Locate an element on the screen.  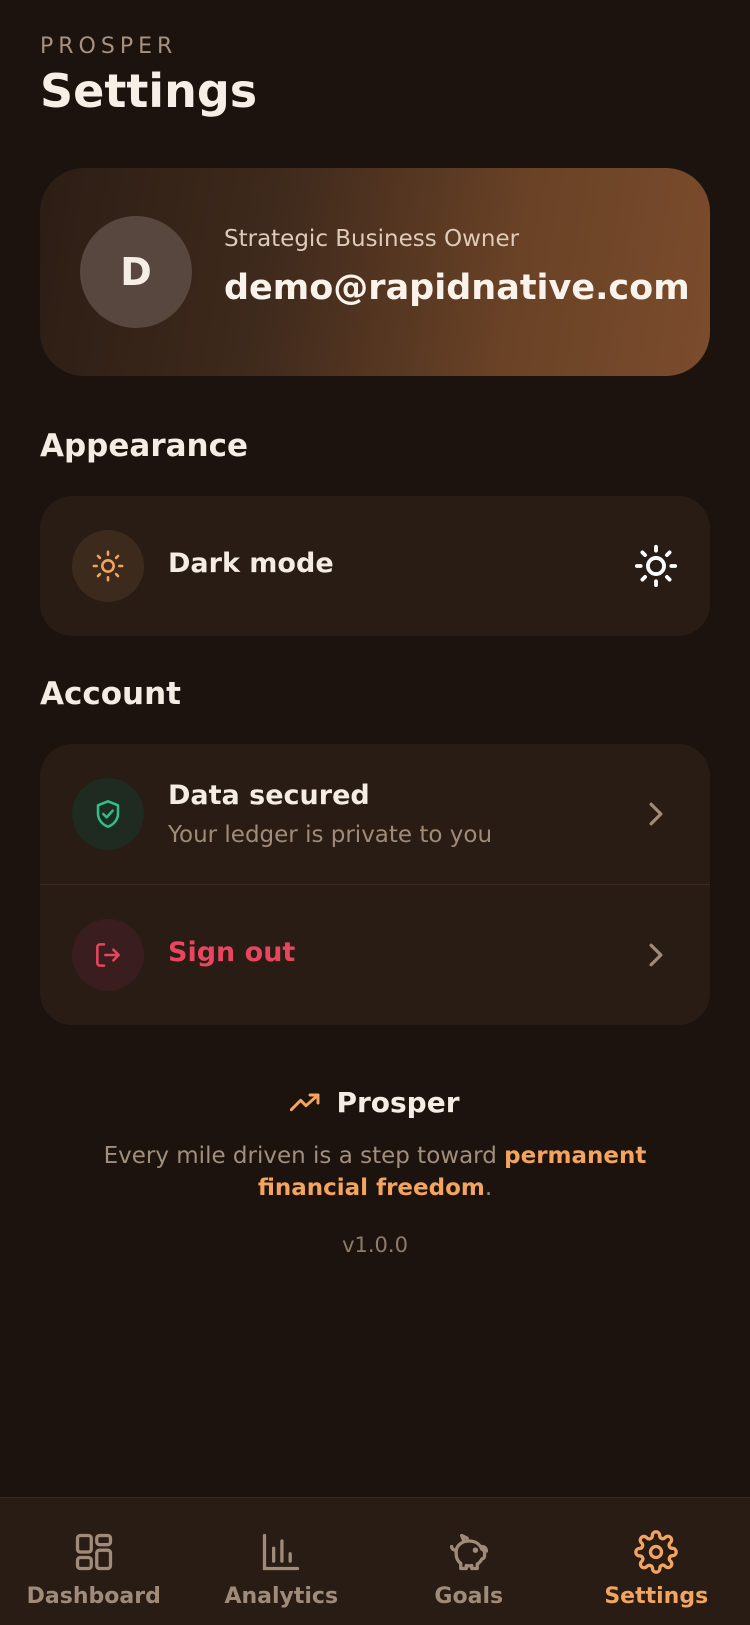
data-secured-subtitle: Your ledger is private to you is located at coordinates (330, 835).